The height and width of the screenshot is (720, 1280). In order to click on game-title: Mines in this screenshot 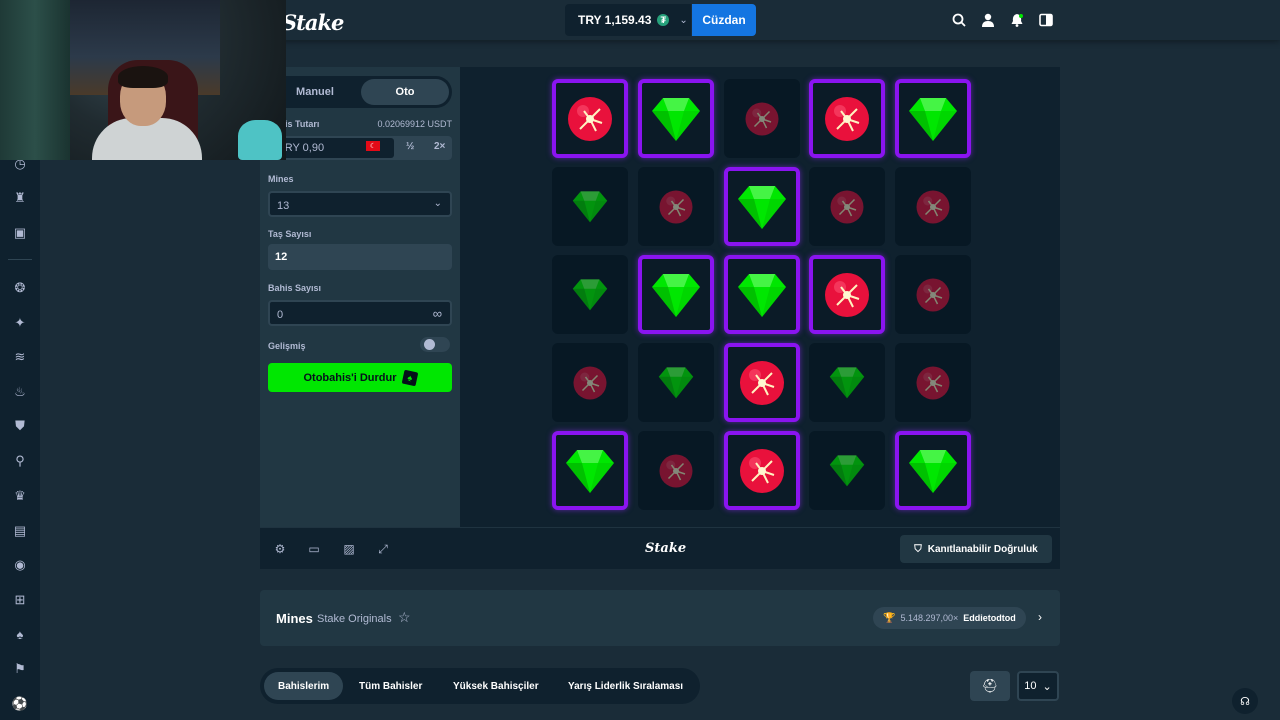, I will do `click(294, 618)`.